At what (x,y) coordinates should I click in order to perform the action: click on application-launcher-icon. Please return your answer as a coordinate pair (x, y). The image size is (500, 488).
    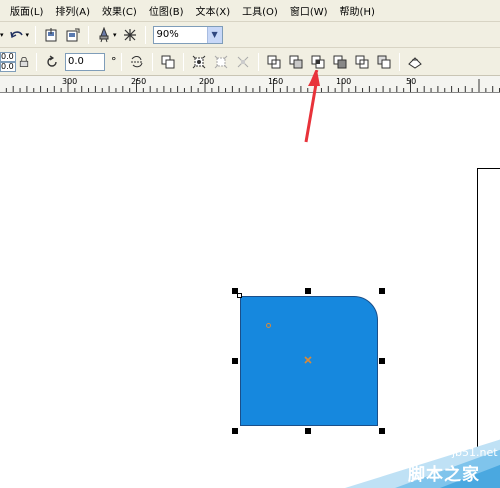
    Looking at the image, I should click on (104, 35).